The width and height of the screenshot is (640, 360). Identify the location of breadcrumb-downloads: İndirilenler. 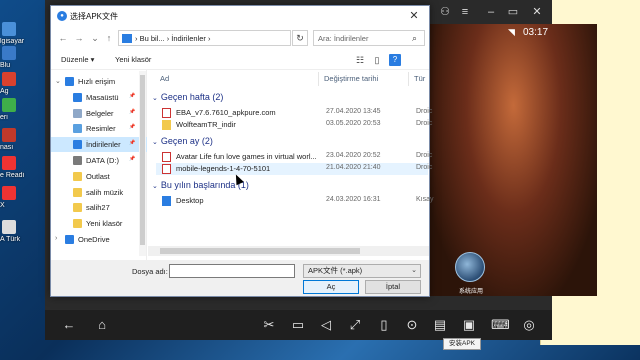
(188, 38).